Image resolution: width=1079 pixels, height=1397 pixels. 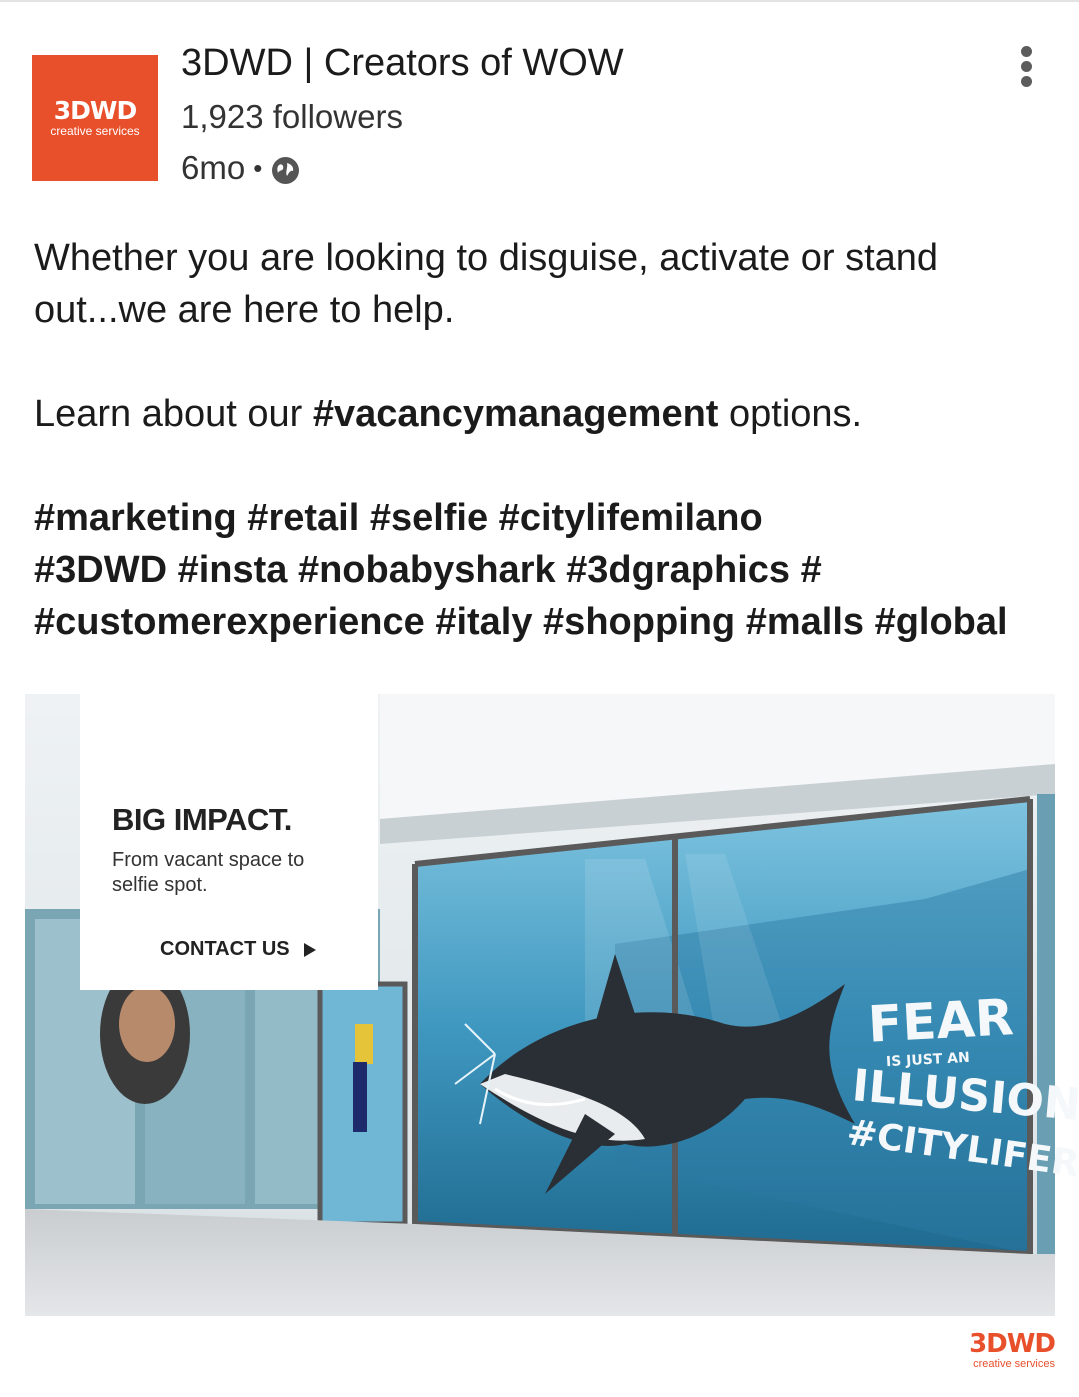 I want to click on author-name: 3DWD | Creators of WOW, so click(x=402, y=63).